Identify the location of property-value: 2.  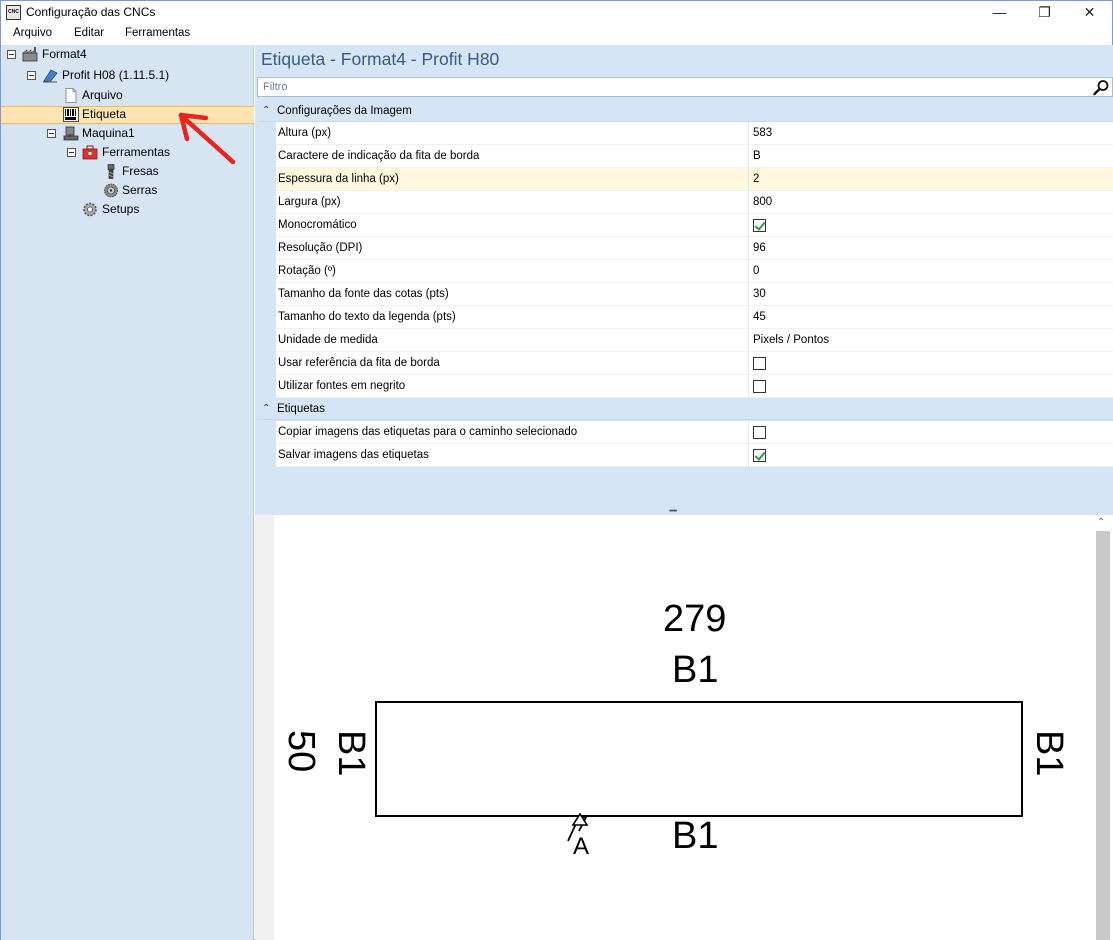
(756, 179).